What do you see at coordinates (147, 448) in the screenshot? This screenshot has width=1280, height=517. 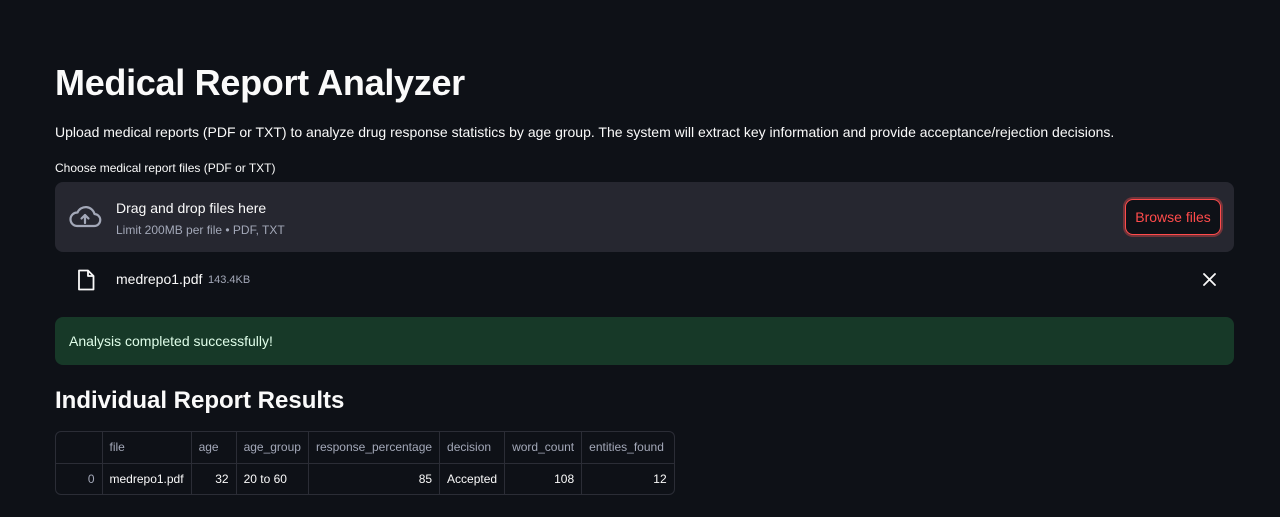 I see `column-header-file: file` at bounding box center [147, 448].